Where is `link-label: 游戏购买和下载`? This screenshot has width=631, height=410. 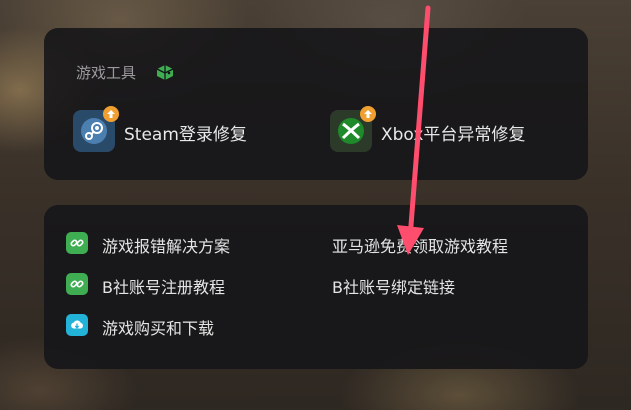
link-label: 游戏购买和下载 is located at coordinates (158, 328).